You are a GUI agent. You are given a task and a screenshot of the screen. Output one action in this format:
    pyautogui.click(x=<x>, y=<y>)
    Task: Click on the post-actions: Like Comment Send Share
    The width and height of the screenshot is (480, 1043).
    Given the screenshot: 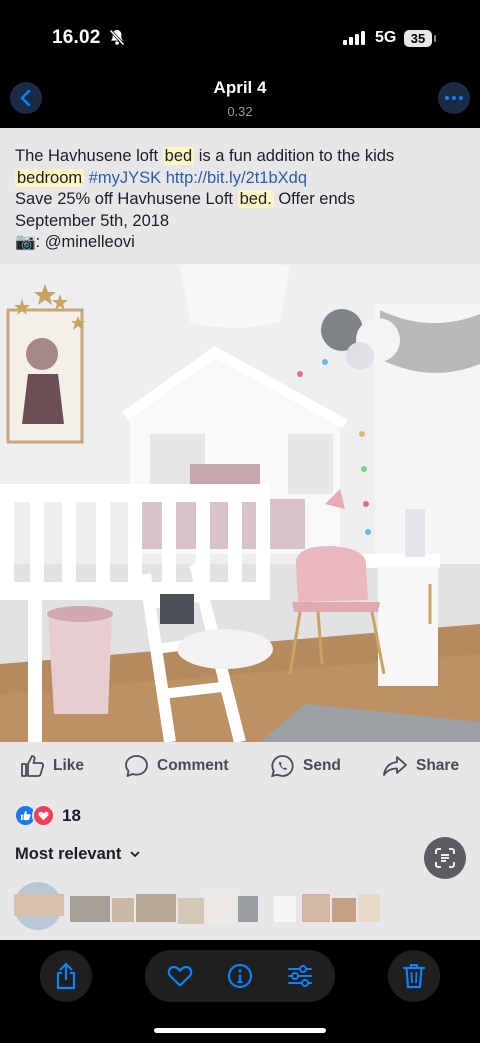 What is the action you would take?
    pyautogui.click(x=240, y=767)
    